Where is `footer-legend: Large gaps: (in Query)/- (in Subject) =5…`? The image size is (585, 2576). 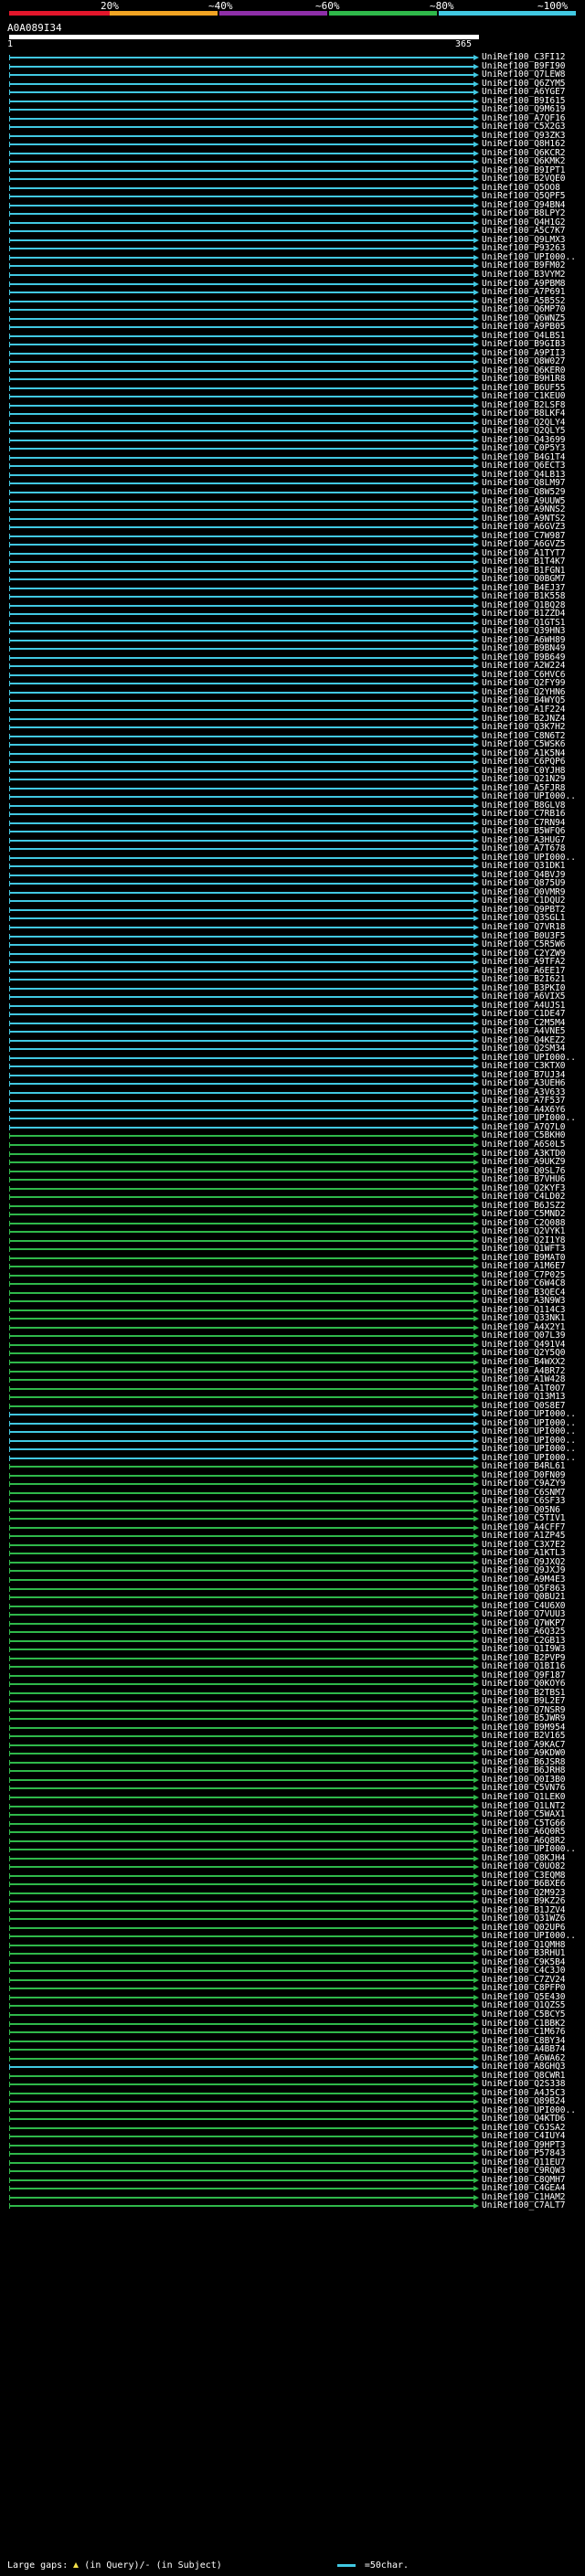 footer-legend: Large gaps: (in Query)/- (in Subject) =5… is located at coordinates (208, 2565).